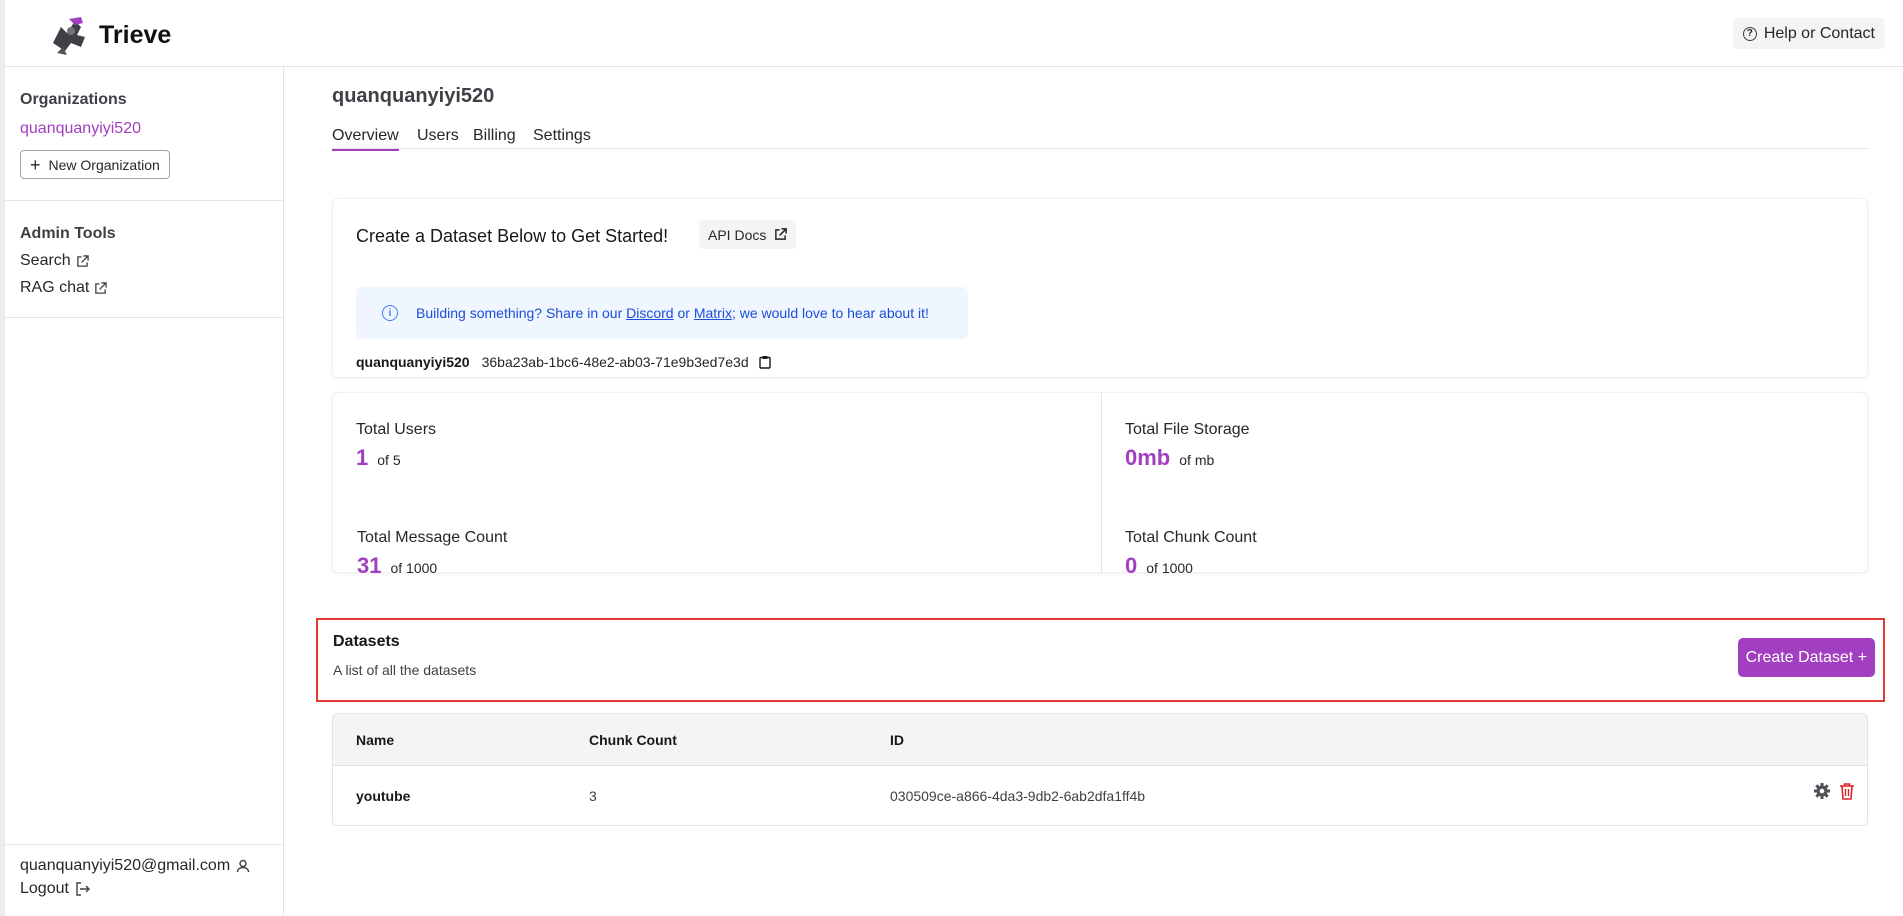  What do you see at coordinates (562, 138) in the screenshot?
I see `tab-settings: Settings` at bounding box center [562, 138].